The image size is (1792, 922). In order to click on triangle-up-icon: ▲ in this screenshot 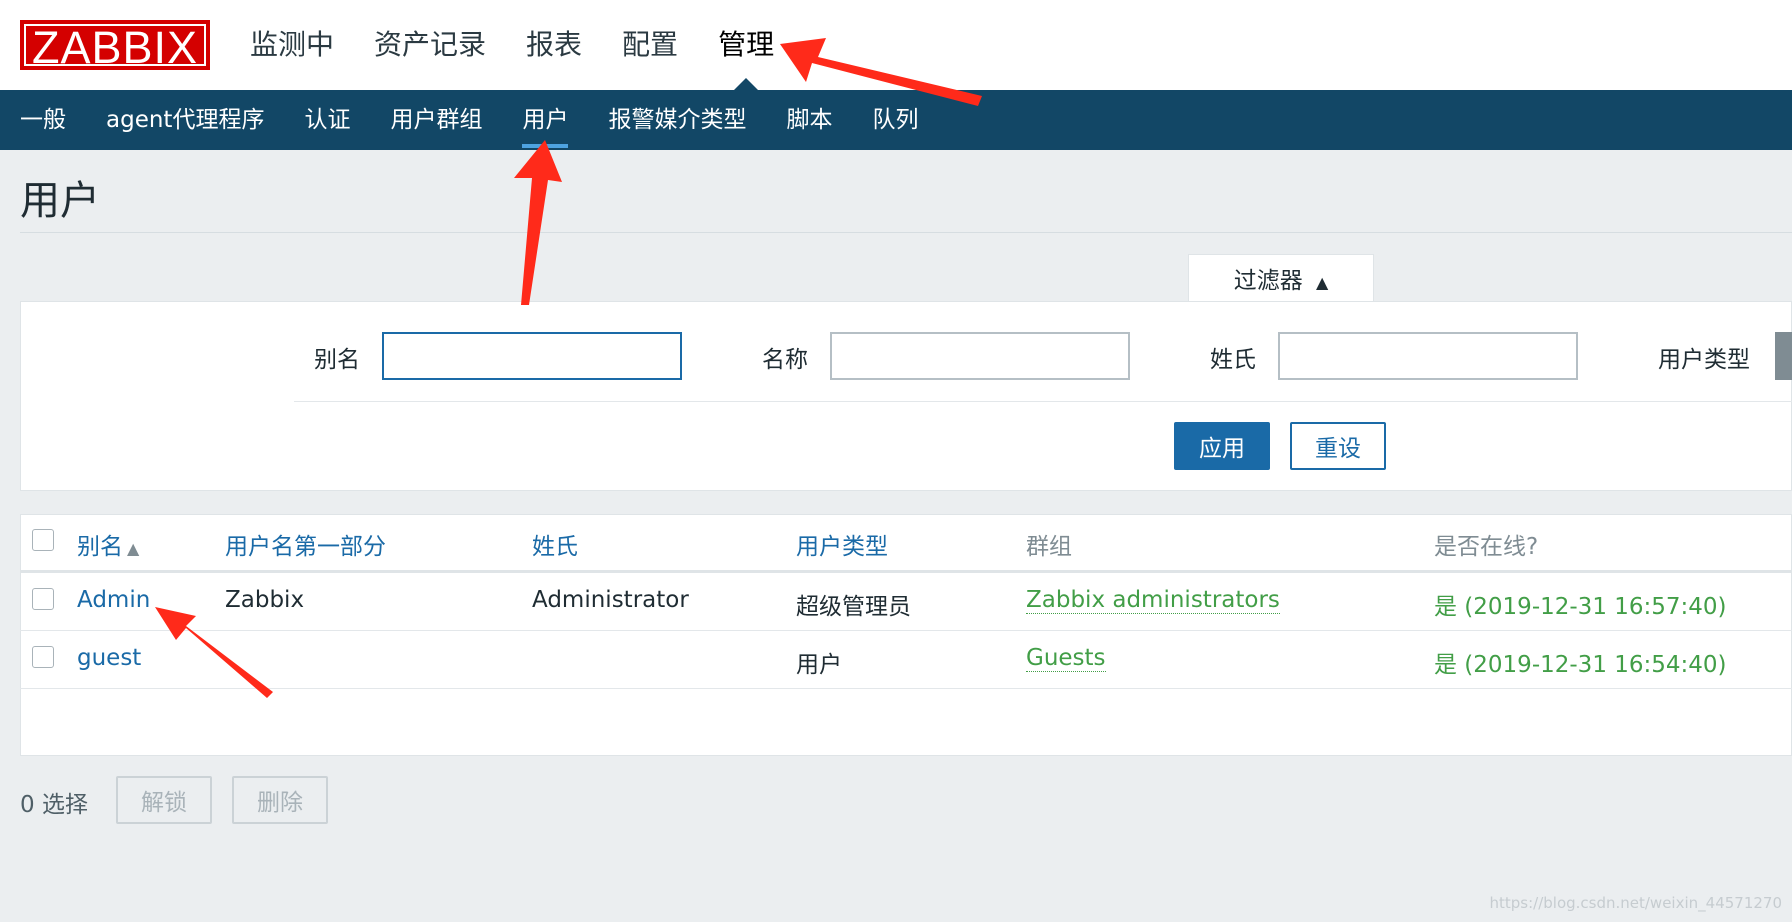, I will do `click(1322, 282)`.